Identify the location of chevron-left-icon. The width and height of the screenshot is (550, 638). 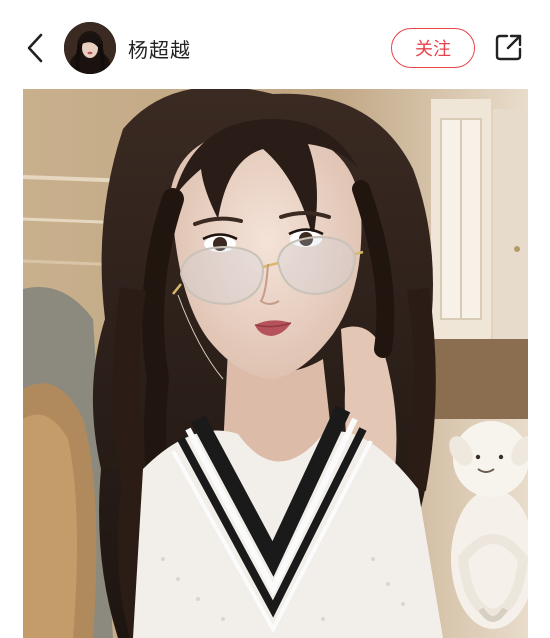
(35, 48).